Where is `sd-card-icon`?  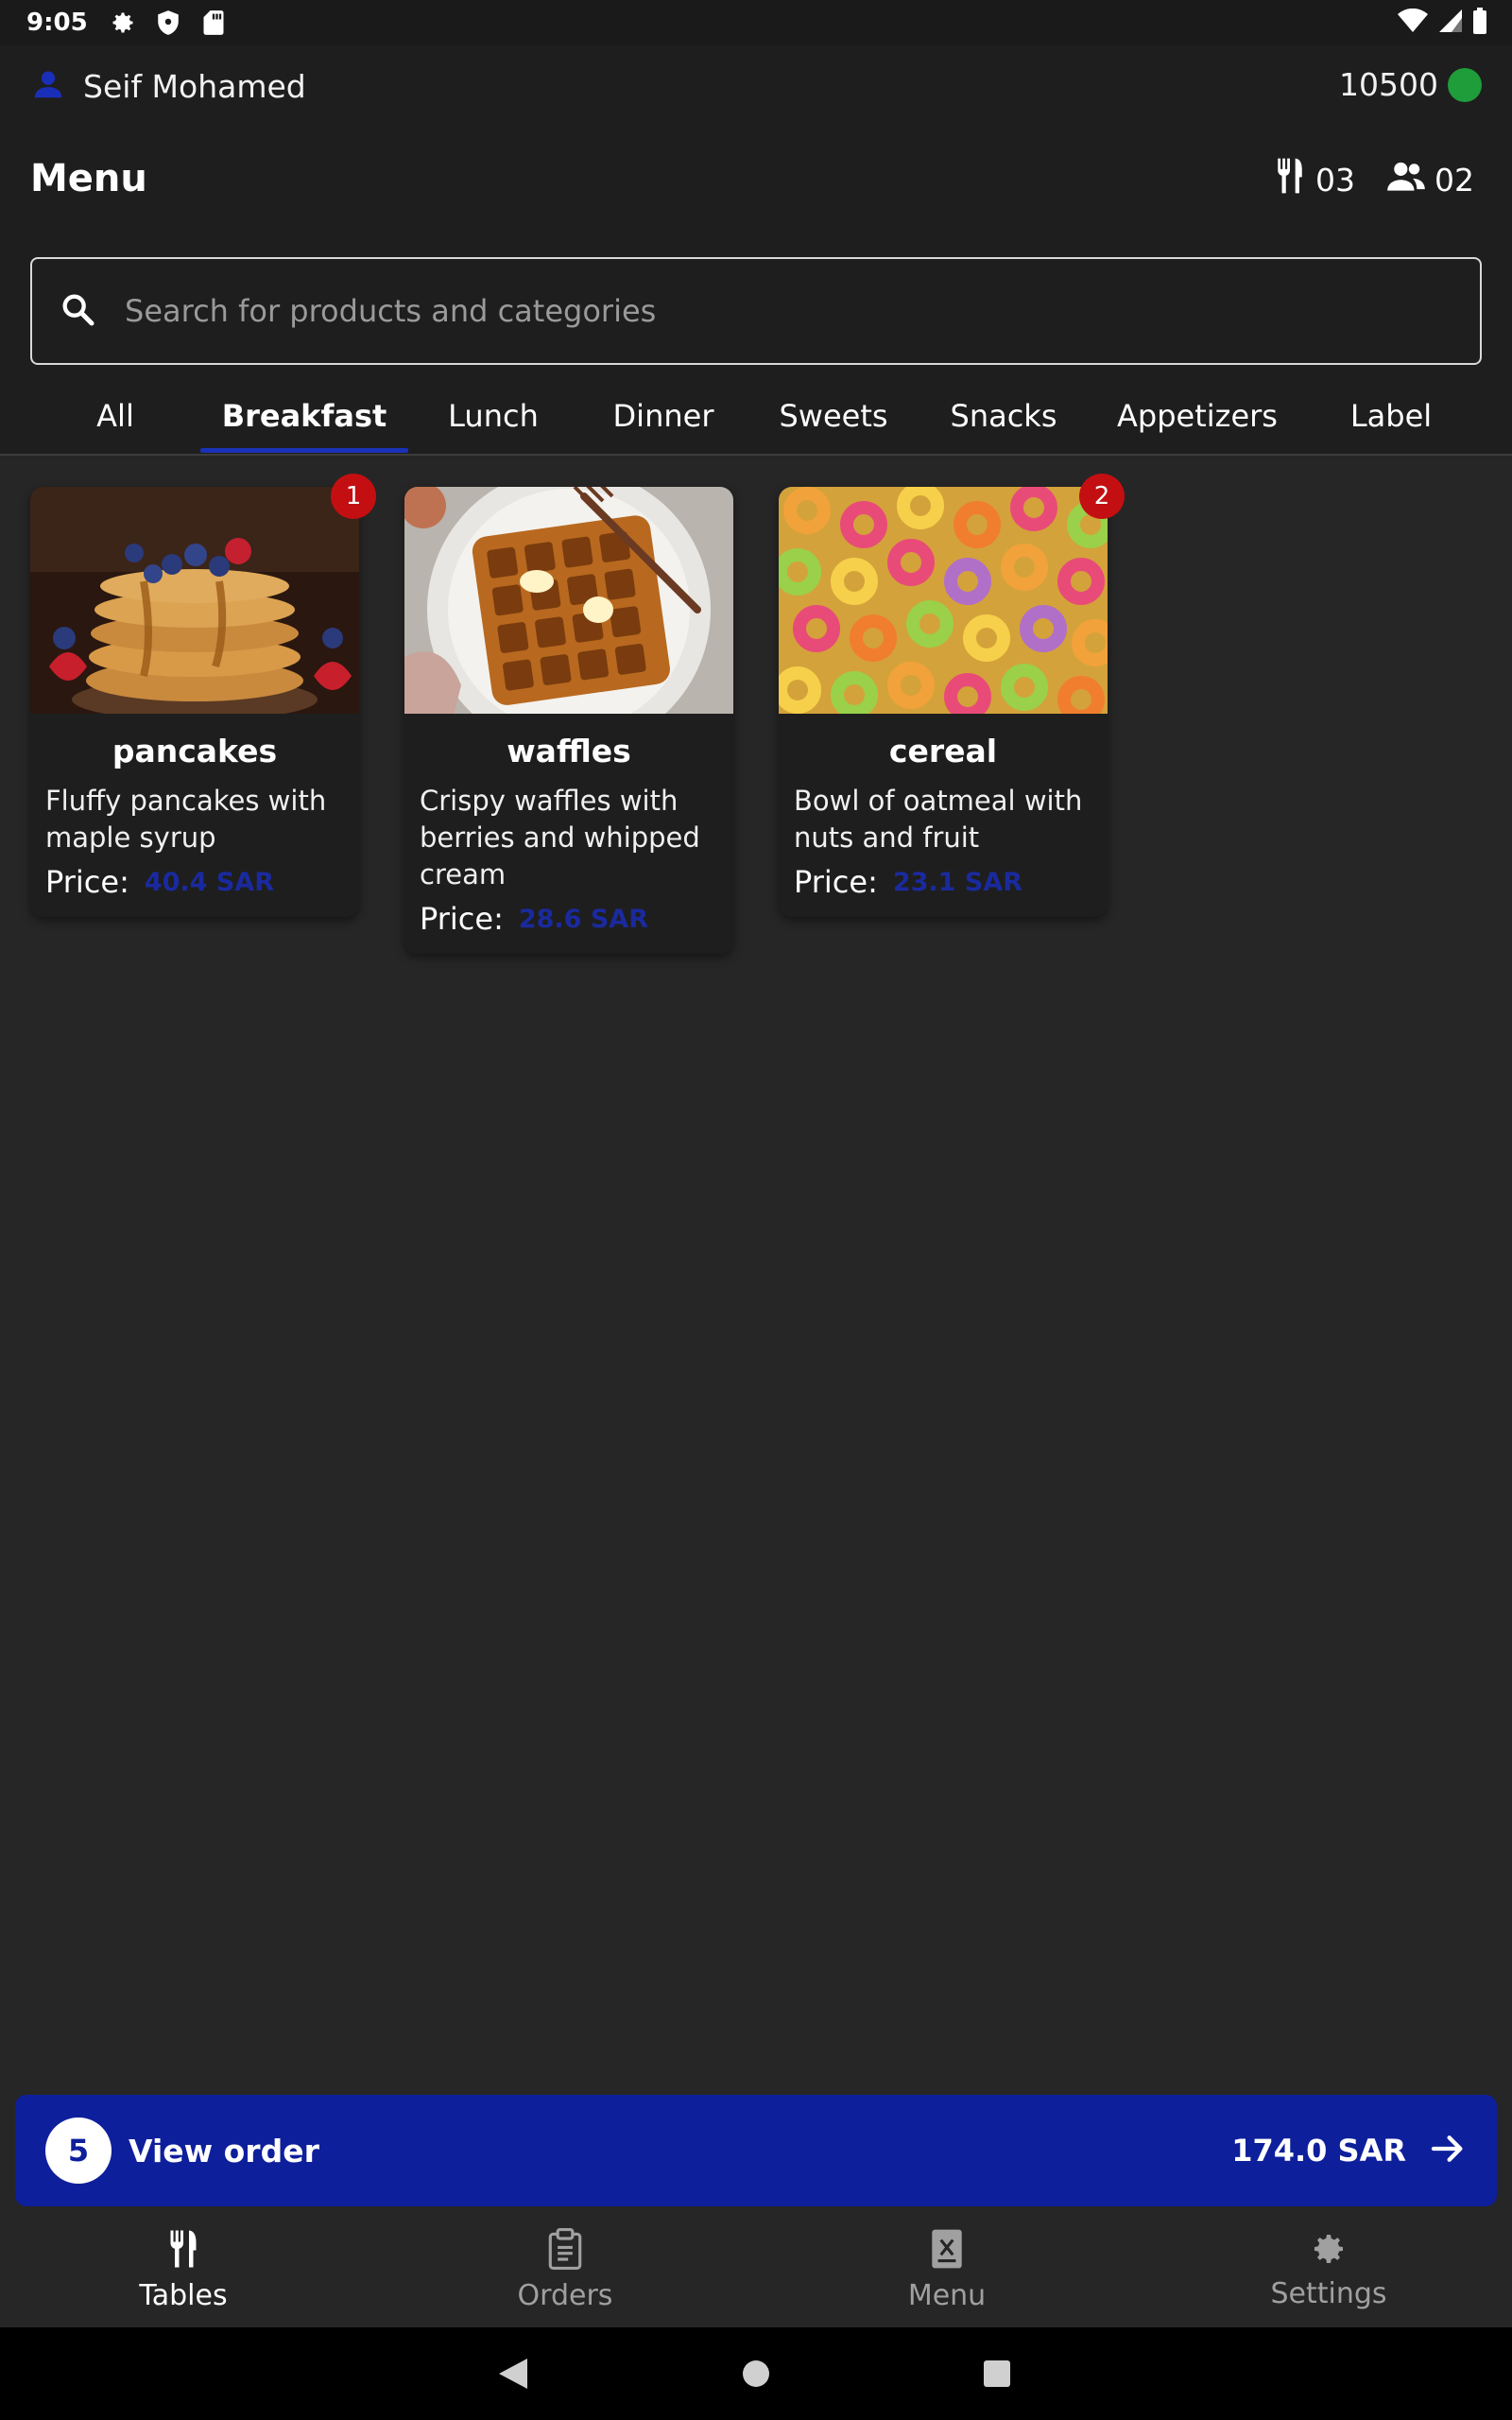
sd-card-icon is located at coordinates (213, 23).